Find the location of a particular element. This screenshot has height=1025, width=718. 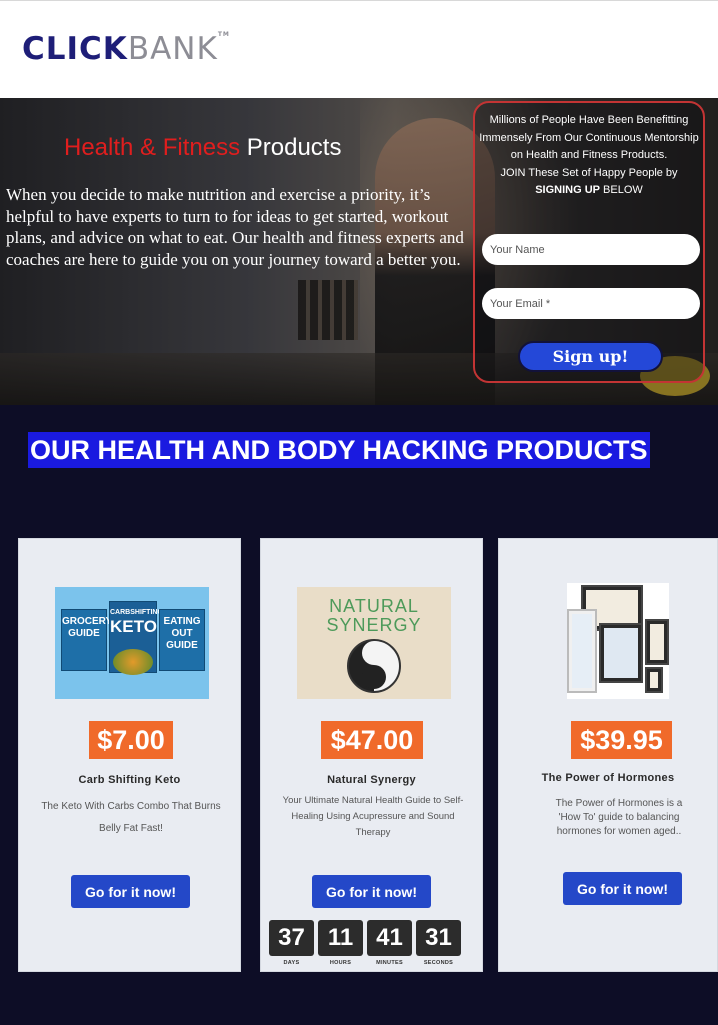

logo-trademark: TM is located at coordinates (223, 34).